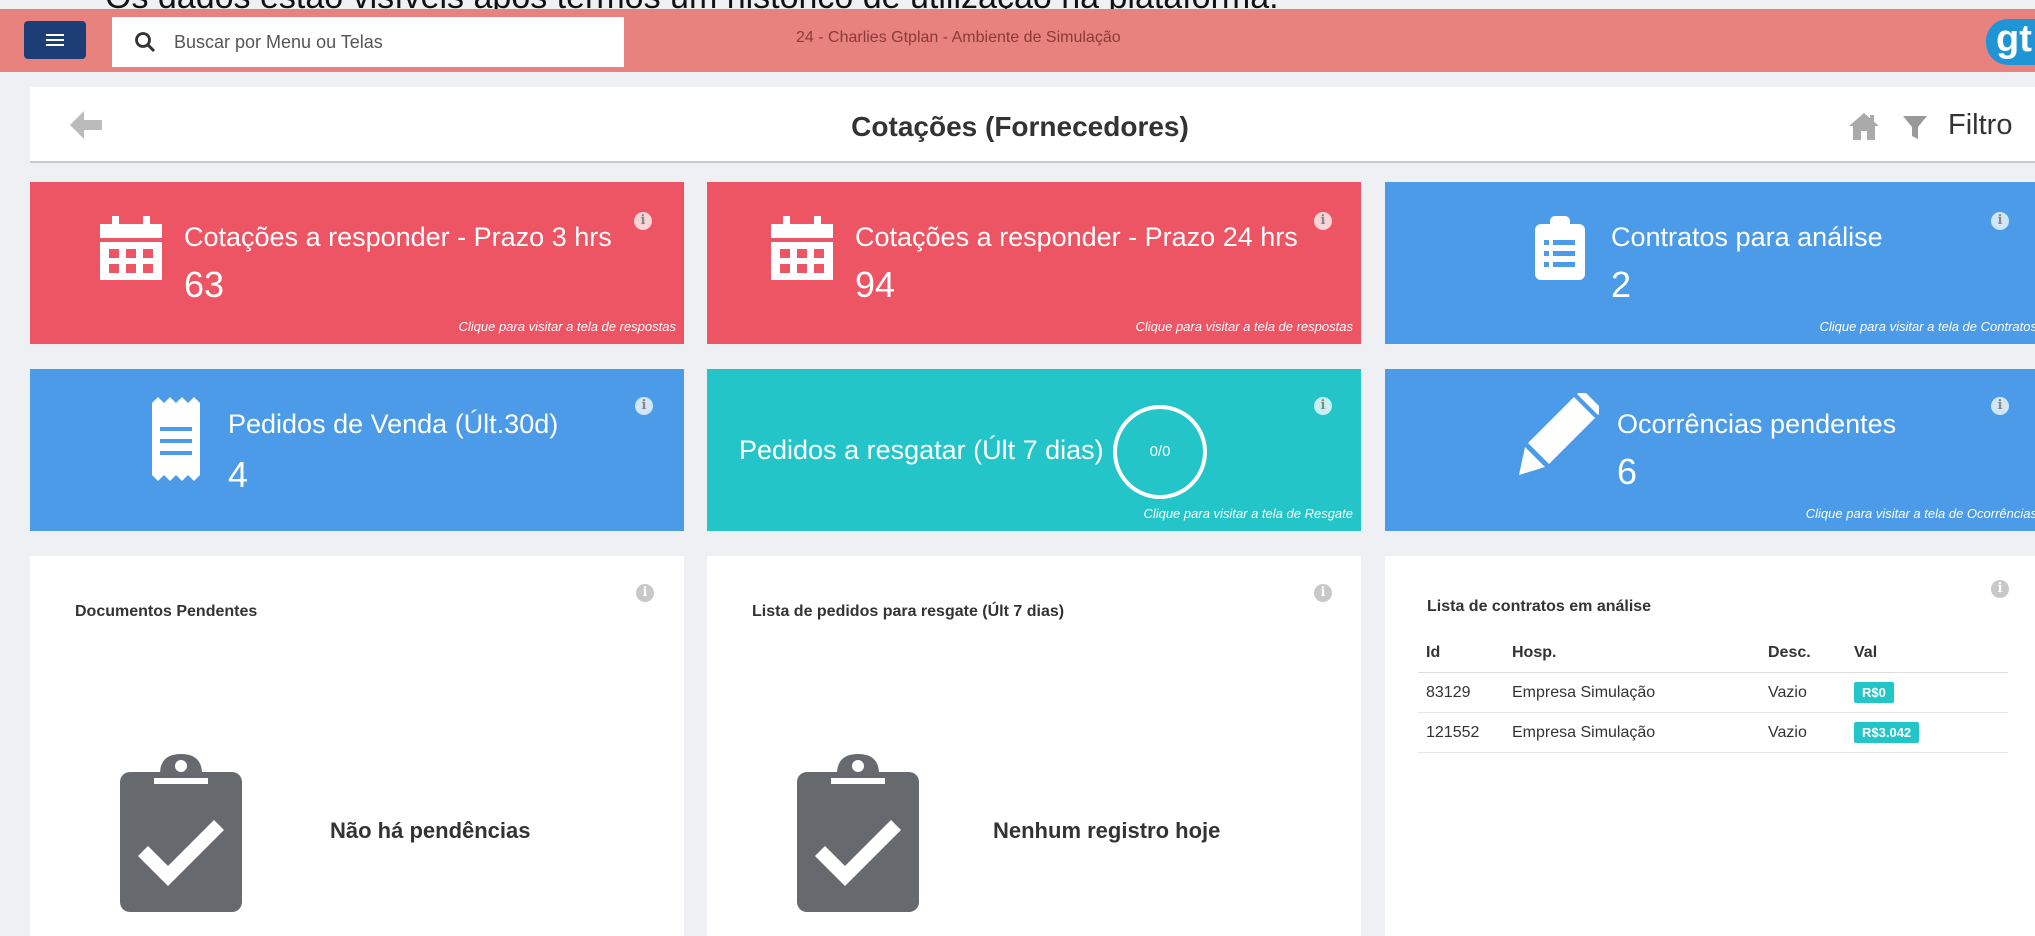 This screenshot has height=936, width=2035. I want to click on search-icon, so click(145, 42).